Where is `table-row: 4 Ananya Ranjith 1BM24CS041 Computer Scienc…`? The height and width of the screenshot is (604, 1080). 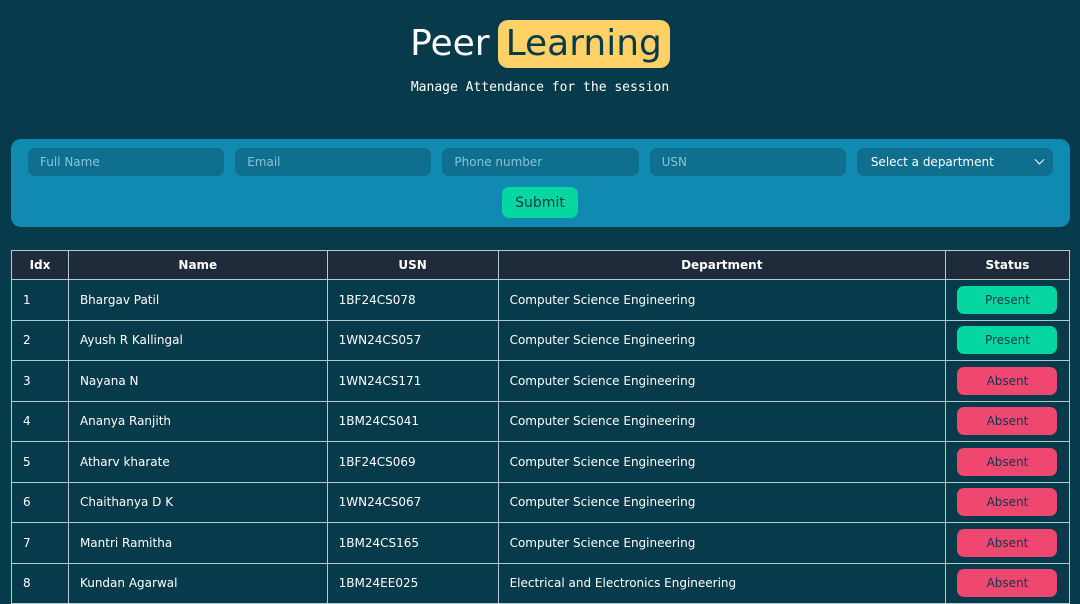
table-row: 4 Ananya Ranjith 1BM24CS041 Computer Scienc… is located at coordinates (541, 421).